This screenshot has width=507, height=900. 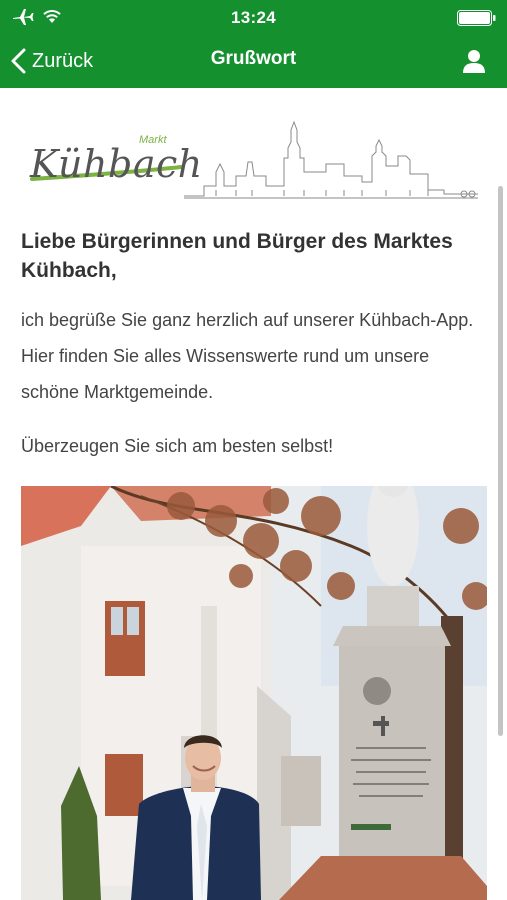 I want to click on battery-icon, so click(x=476, y=18).